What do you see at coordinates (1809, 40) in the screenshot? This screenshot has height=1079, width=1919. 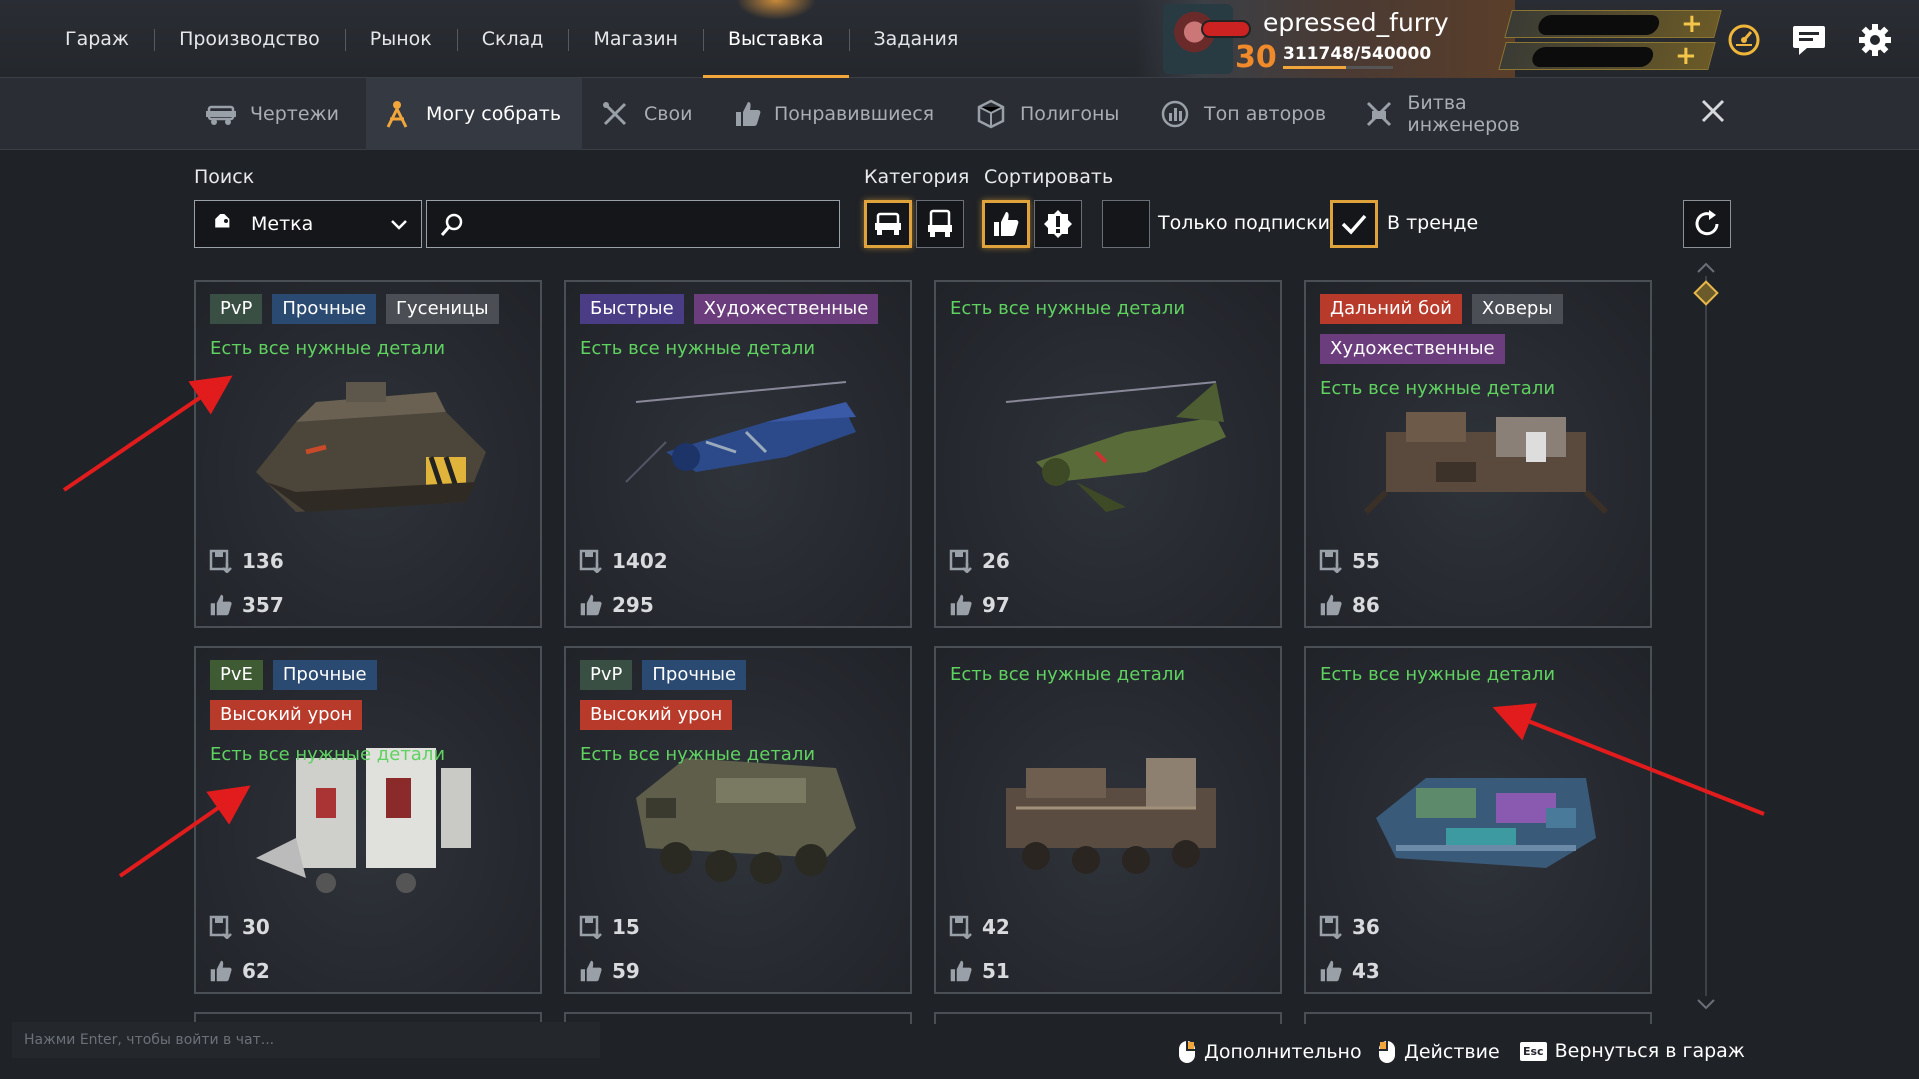 I see `chat-icon` at bounding box center [1809, 40].